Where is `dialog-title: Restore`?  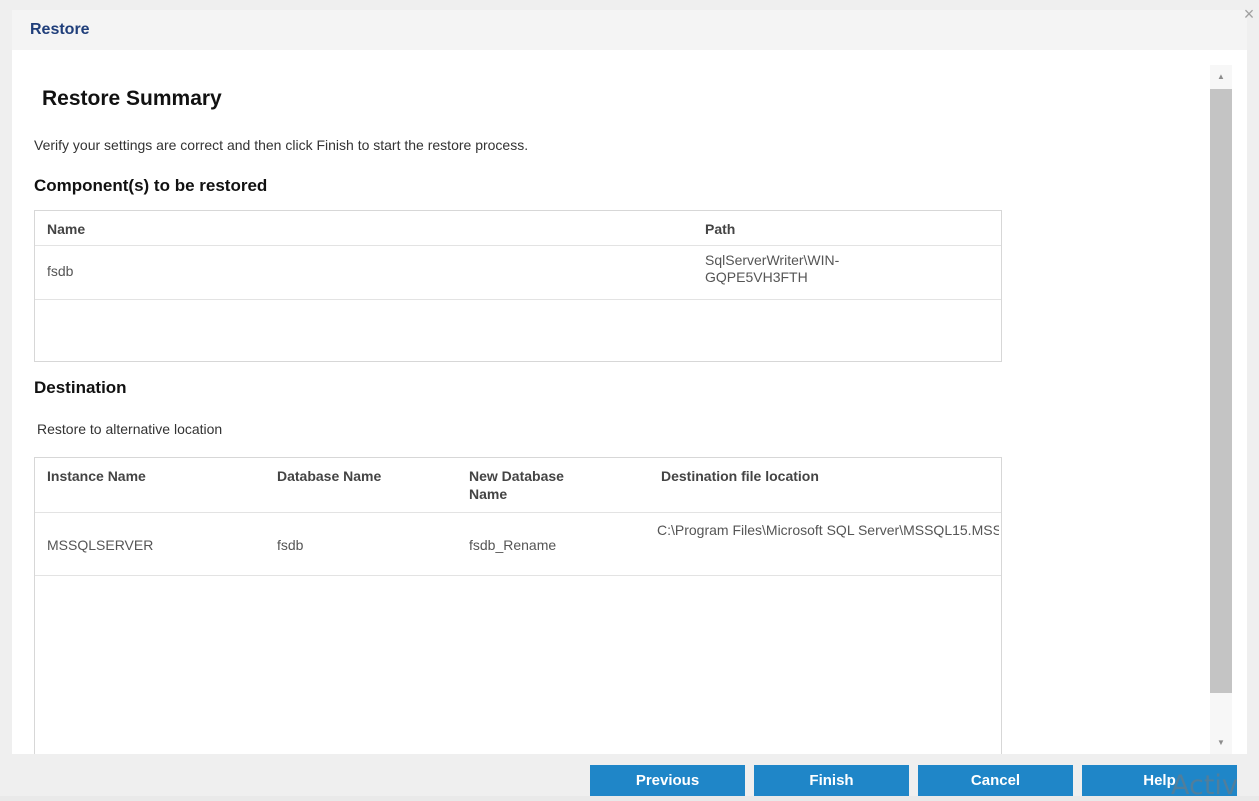 dialog-title: Restore is located at coordinates (60, 29).